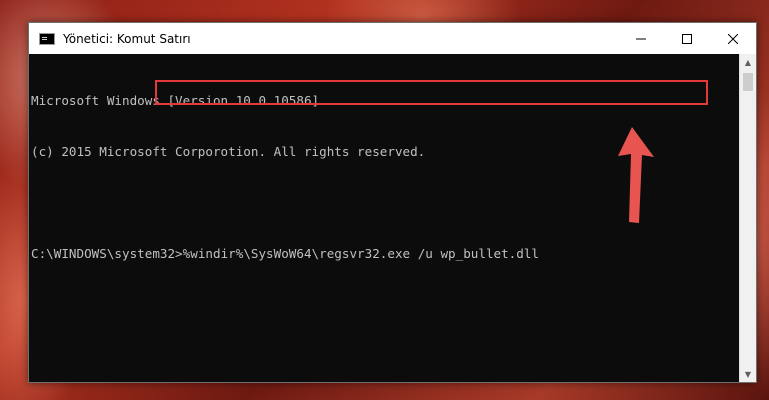 The image size is (769, 400). I want to click on red-arrow-icon, so click(636, 175).